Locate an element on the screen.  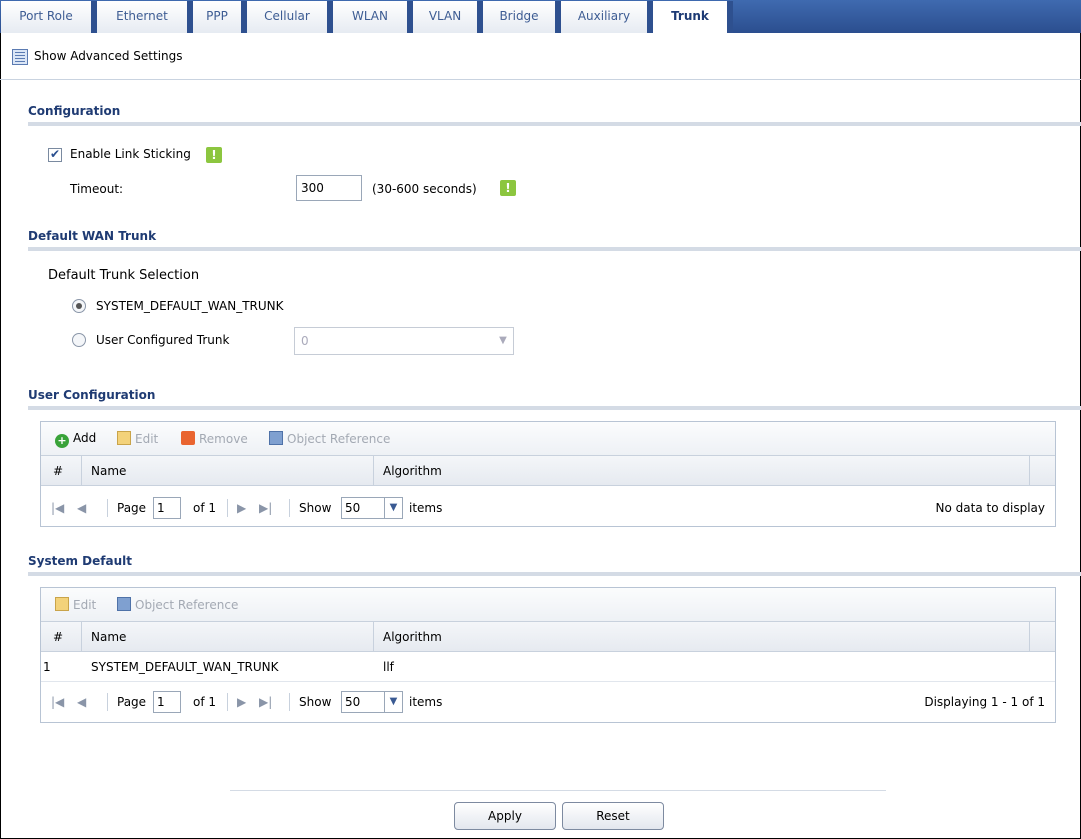
radio-system-default-wan-trunk is located at coordinates (79, 306).